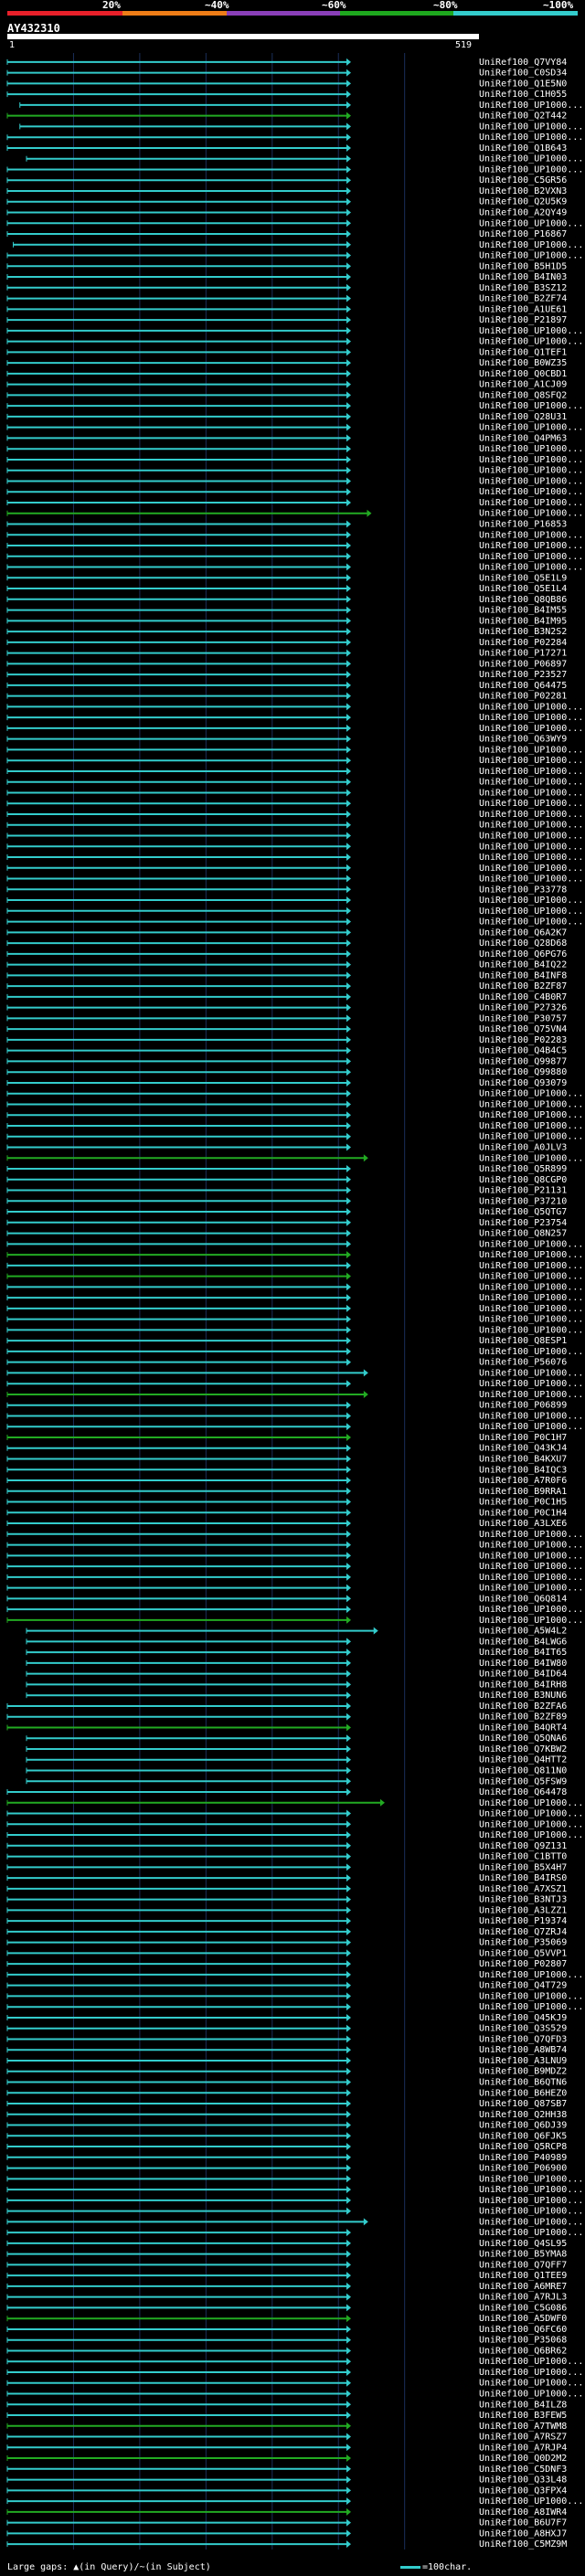  Describe the element at coordinates (286, 1910) in the screenshot. I see `hit-row: UniRef100_A3LZZ1` at that location.